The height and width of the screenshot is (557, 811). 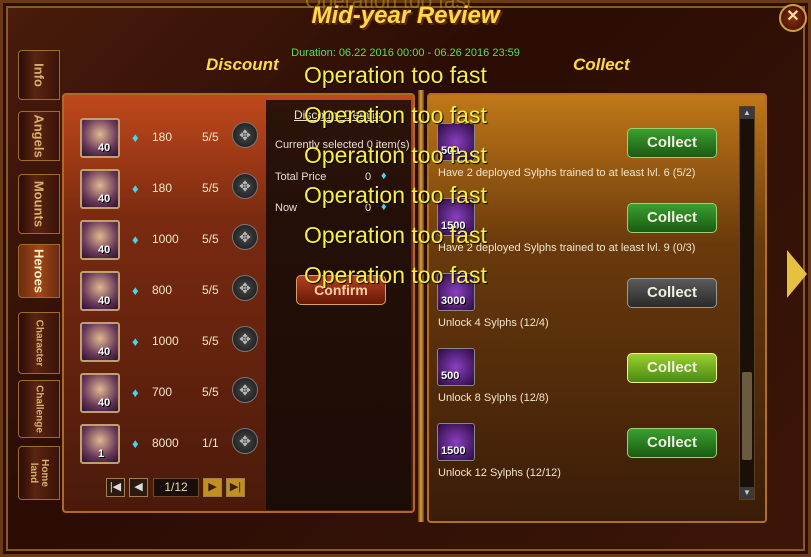 What do you see at coordinates (39, 136) in the screenshot?
I see `tab-angels: Angels` at bounding box center [39, 136].